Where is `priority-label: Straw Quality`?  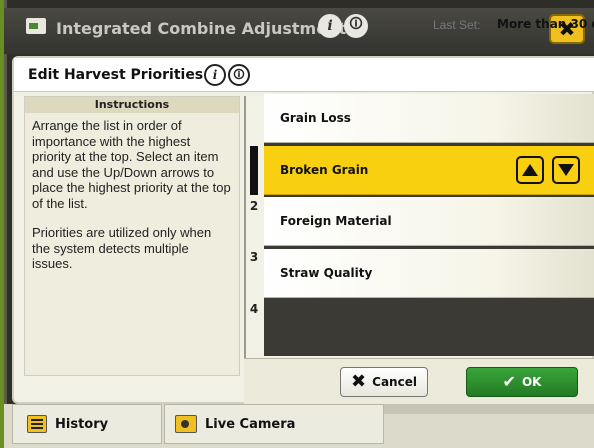
priority-label: Straw Quality is located at coordinates (326, 273).